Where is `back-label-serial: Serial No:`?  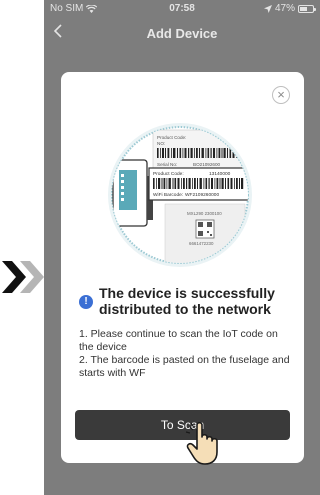 back-label-serial: Serial No: is located at coordinates (167, 164).